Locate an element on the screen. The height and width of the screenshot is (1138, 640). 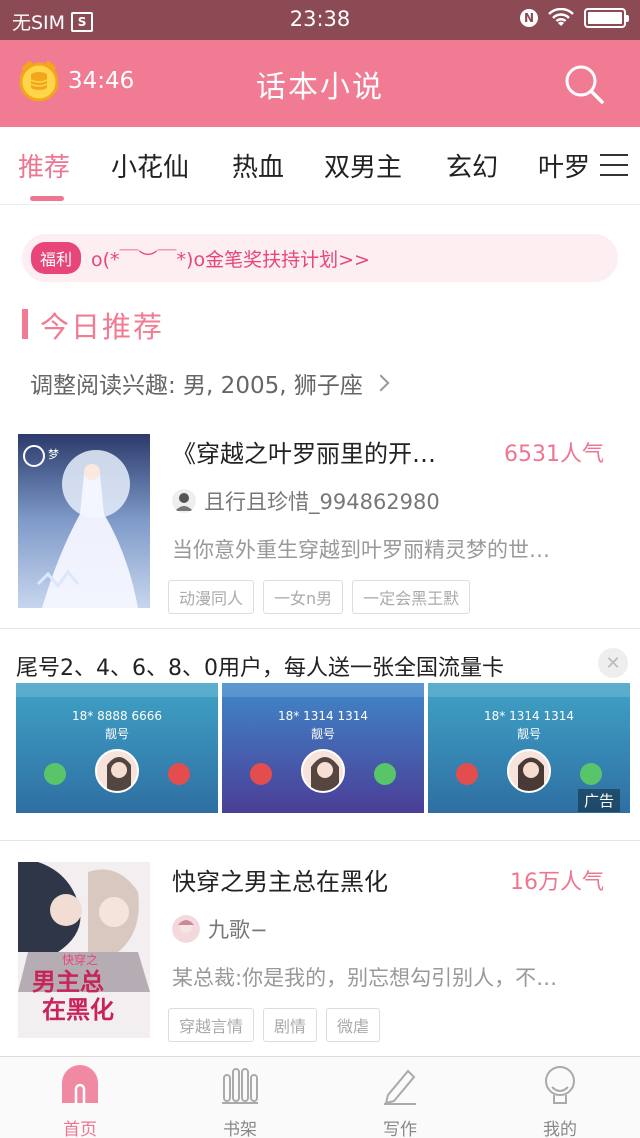
nav-home: 首页 is located at coordinates (80, 1101).